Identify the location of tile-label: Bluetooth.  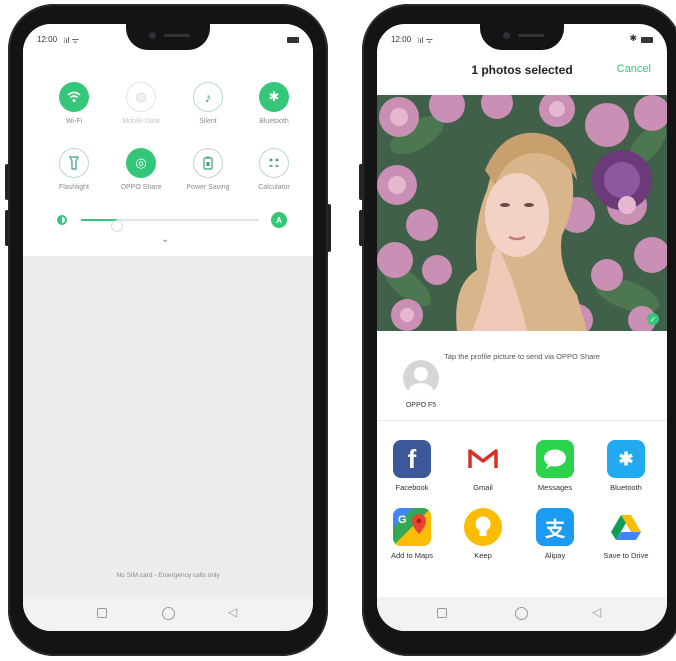
(274, 121).